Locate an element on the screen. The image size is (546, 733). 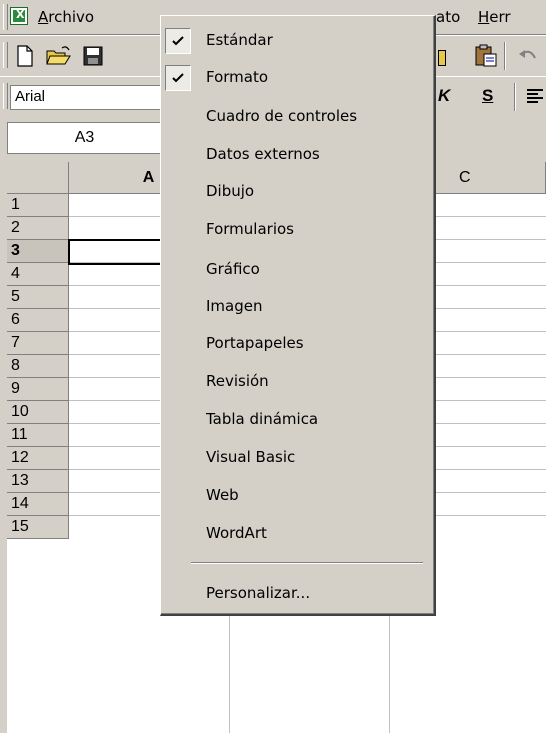
undo-arrow-icon is located at coordinates (528, 56).